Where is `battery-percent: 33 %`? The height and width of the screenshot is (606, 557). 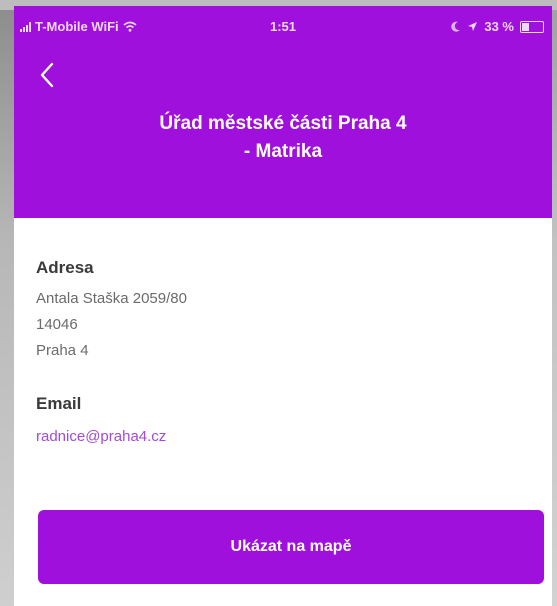
battery-percent: 33 % is located at coordinates (499, 26).